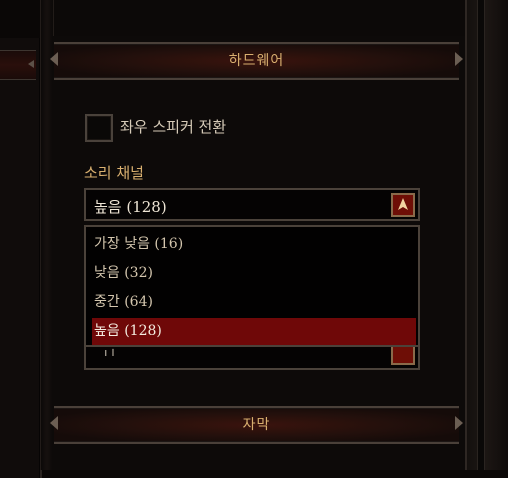 This screenshot has width=508, height=478. What do you see at coordinates (481, 235) in the screenshot?
I see `right-frame-rail` at bounding box center [481, 235].